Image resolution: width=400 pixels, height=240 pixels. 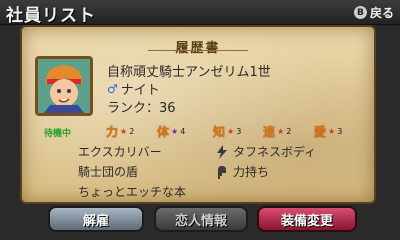 What do you see at coordinates (251, 172) in the screenshot?
I see `skill-label: 力持ち` at bounding box center [251, 172].